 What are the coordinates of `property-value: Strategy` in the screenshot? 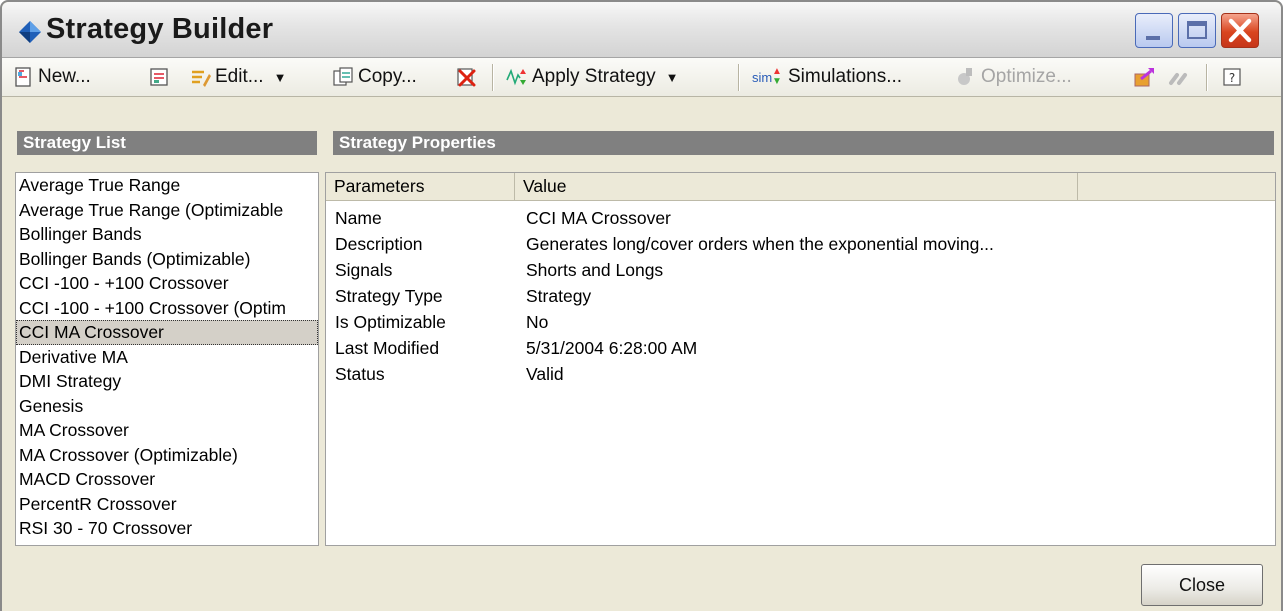 It's located at (559, 296).